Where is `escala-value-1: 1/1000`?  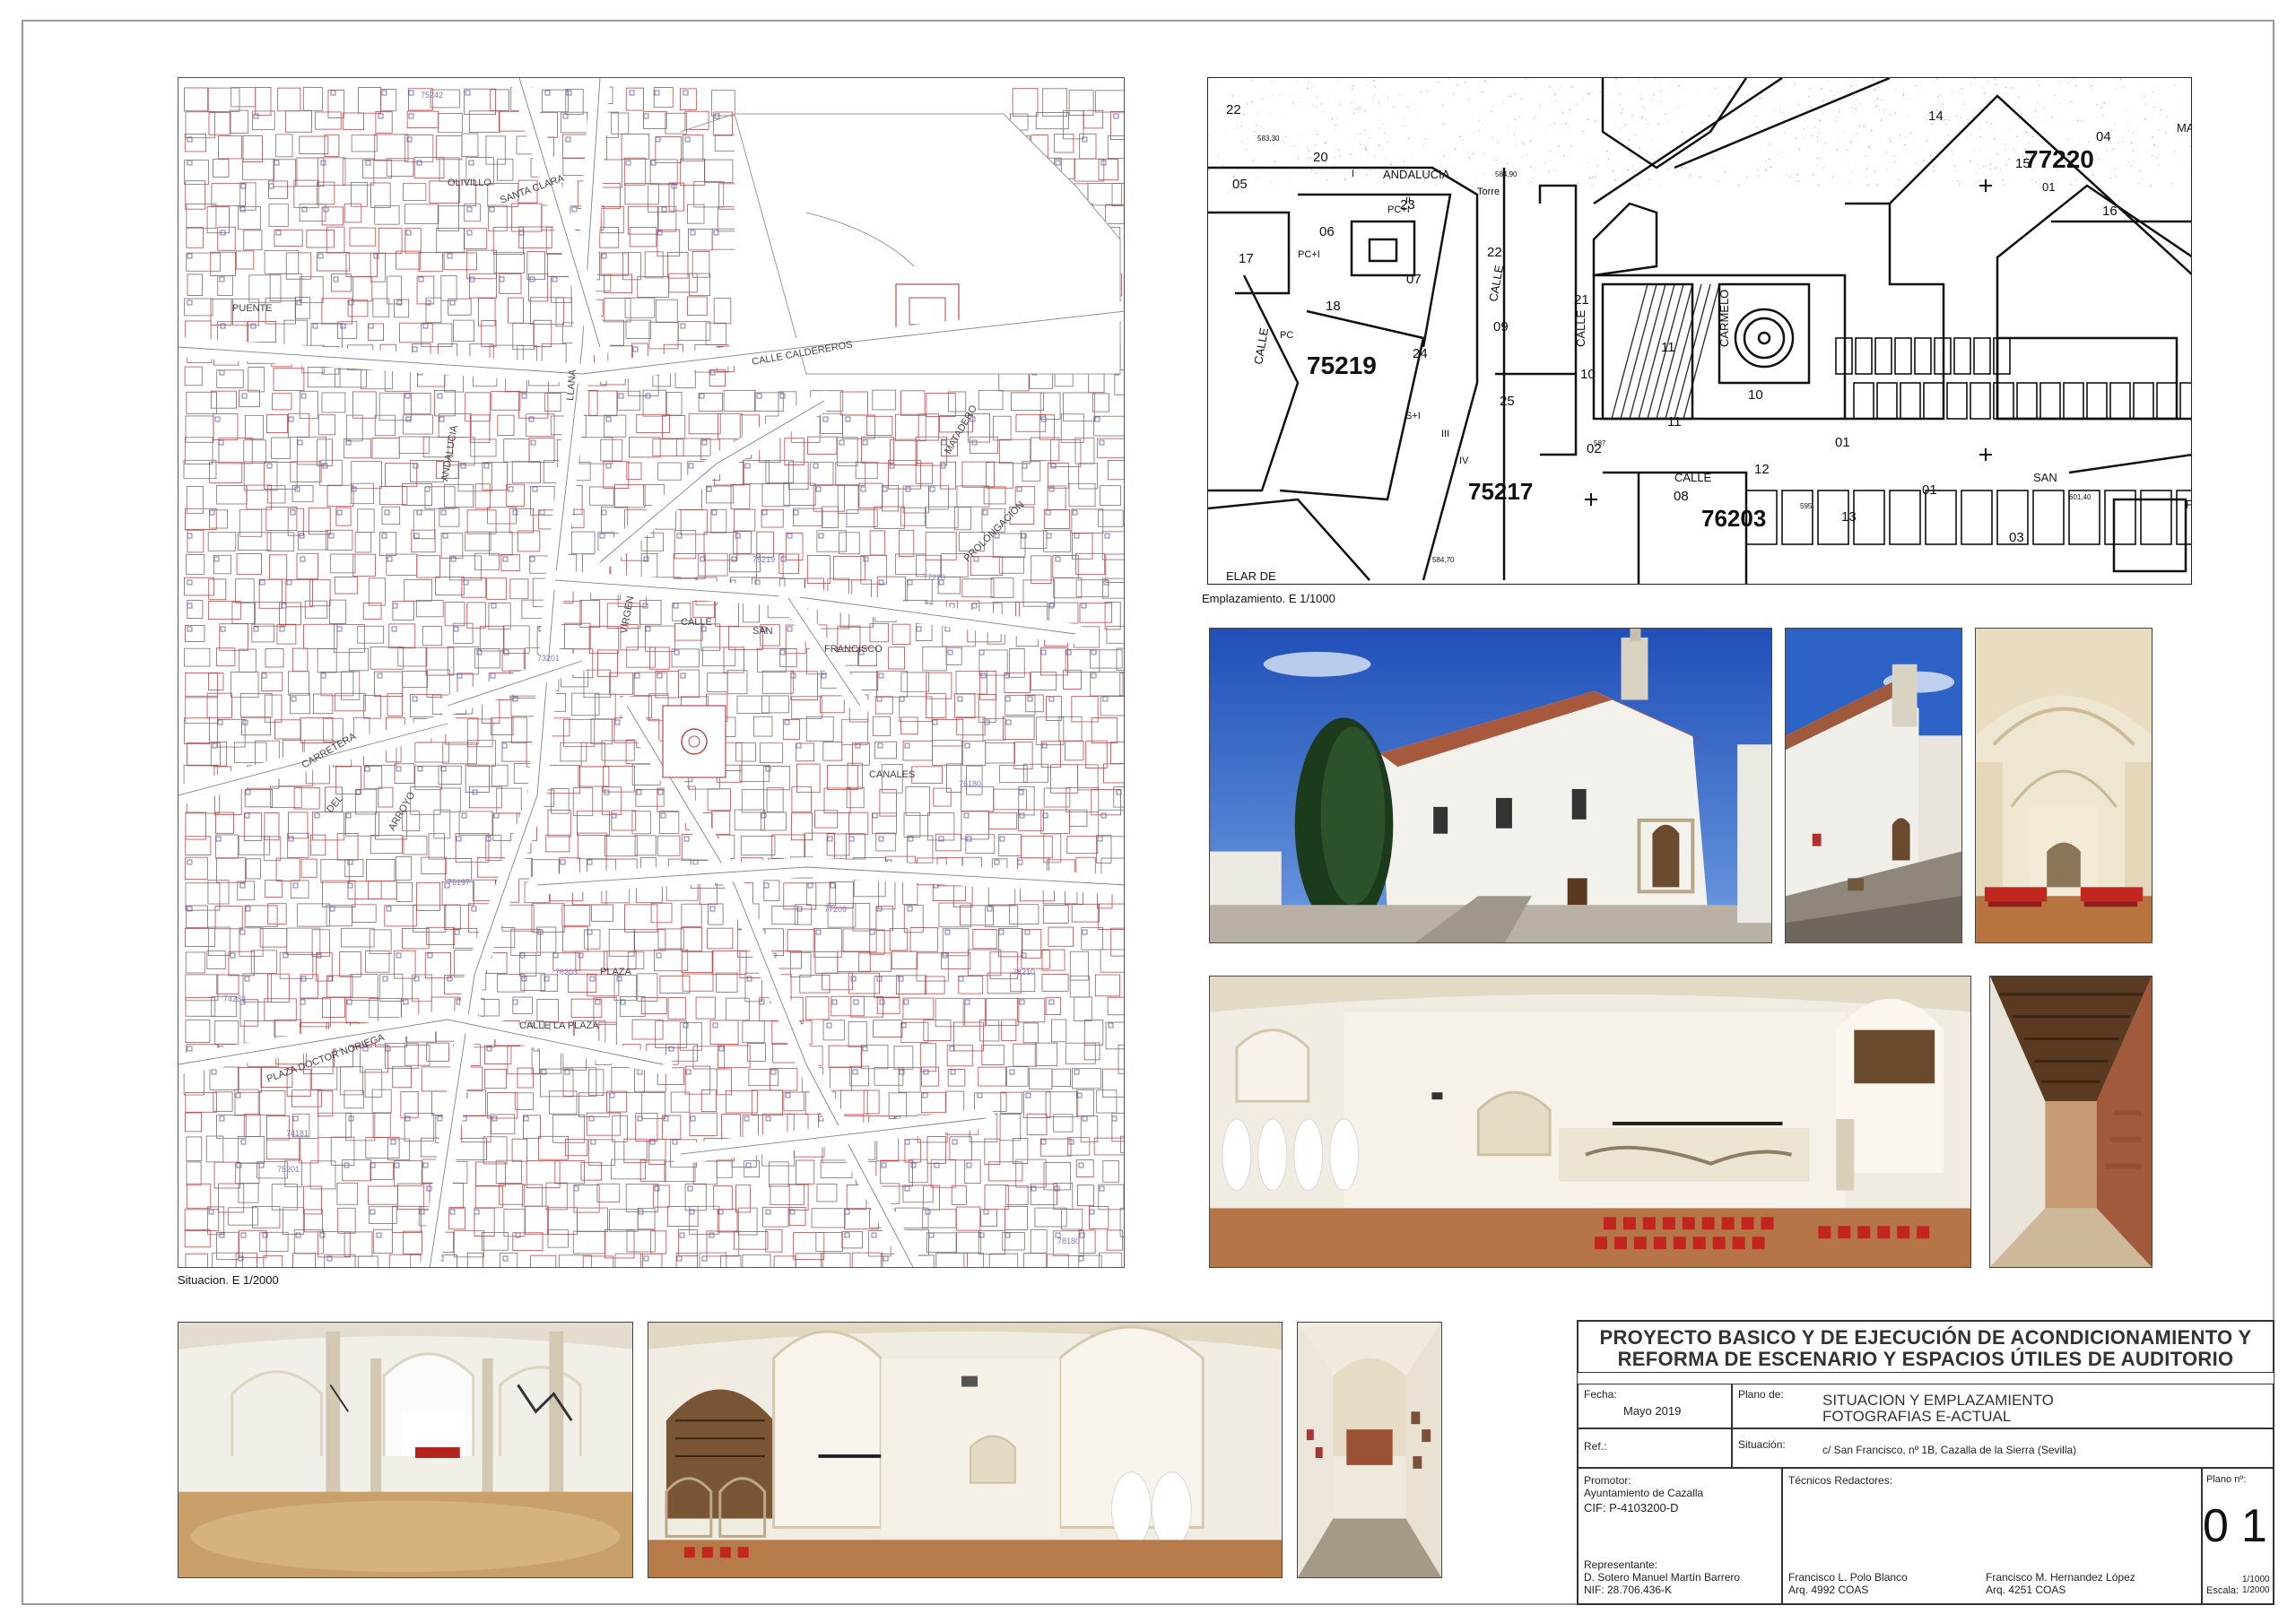 escala-value-1: 1/1000 is located at coordinates (2256, 1579).